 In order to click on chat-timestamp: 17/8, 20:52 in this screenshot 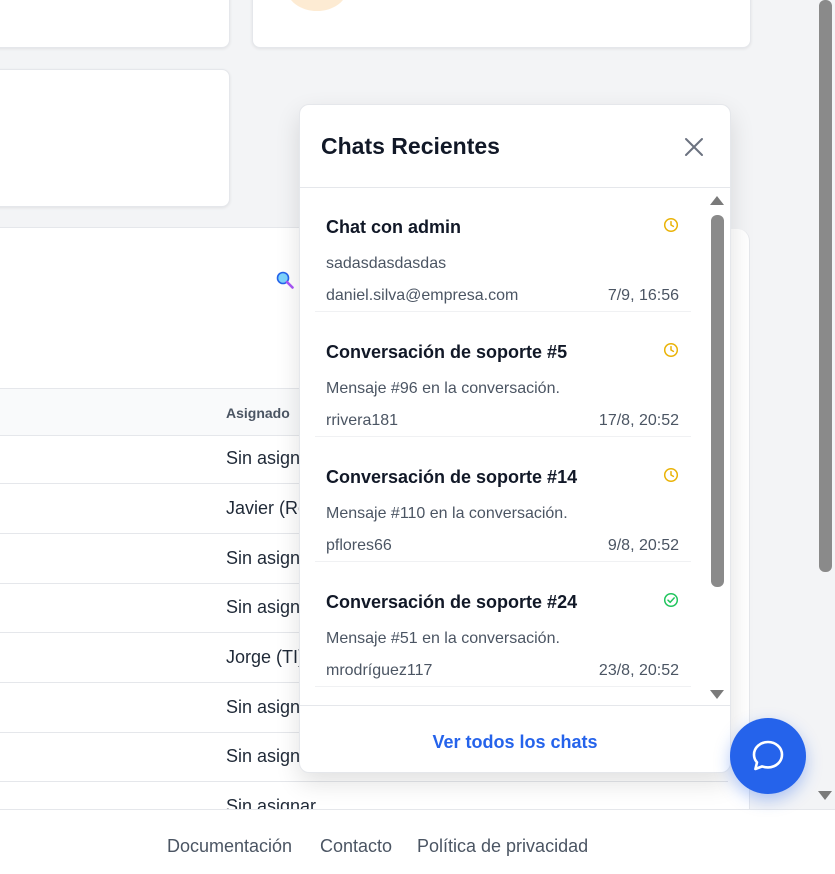, I will do `click(638, 420)`.